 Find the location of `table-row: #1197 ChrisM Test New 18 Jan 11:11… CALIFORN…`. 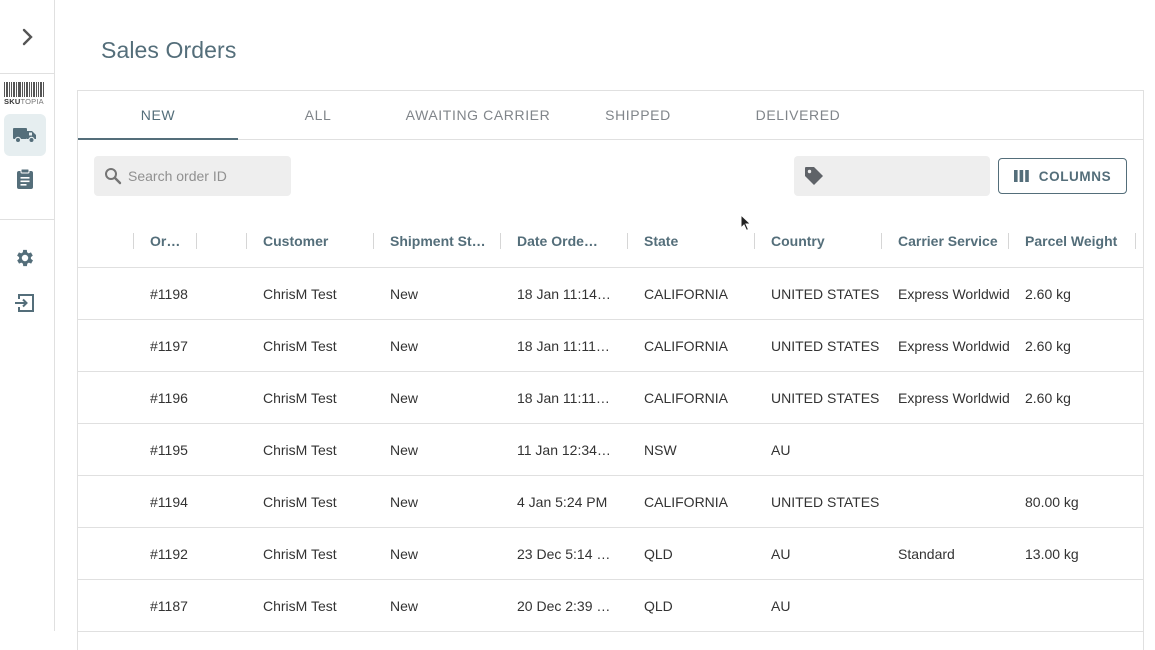

table-row: #1197 ChrisM Test New 18 Jan 11:11… CALIFORN… is located at coordinates (610, 346).